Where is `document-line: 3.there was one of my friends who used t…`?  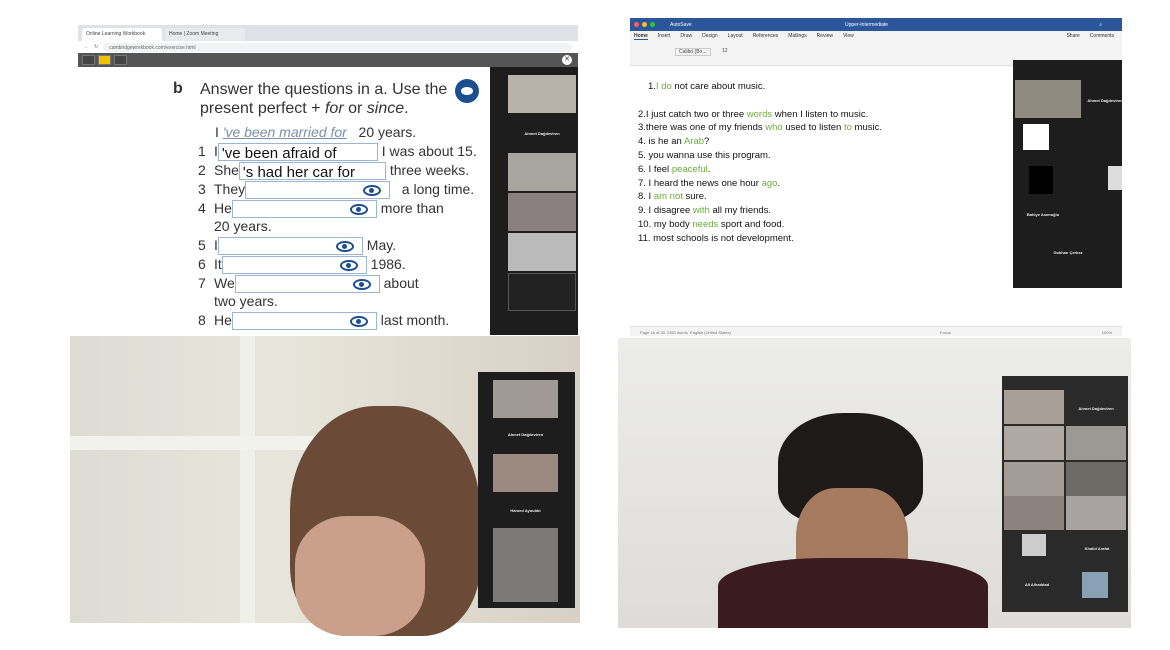 document-line: 3.there was one of my friends who used t… is located at coordinates (760, 128).